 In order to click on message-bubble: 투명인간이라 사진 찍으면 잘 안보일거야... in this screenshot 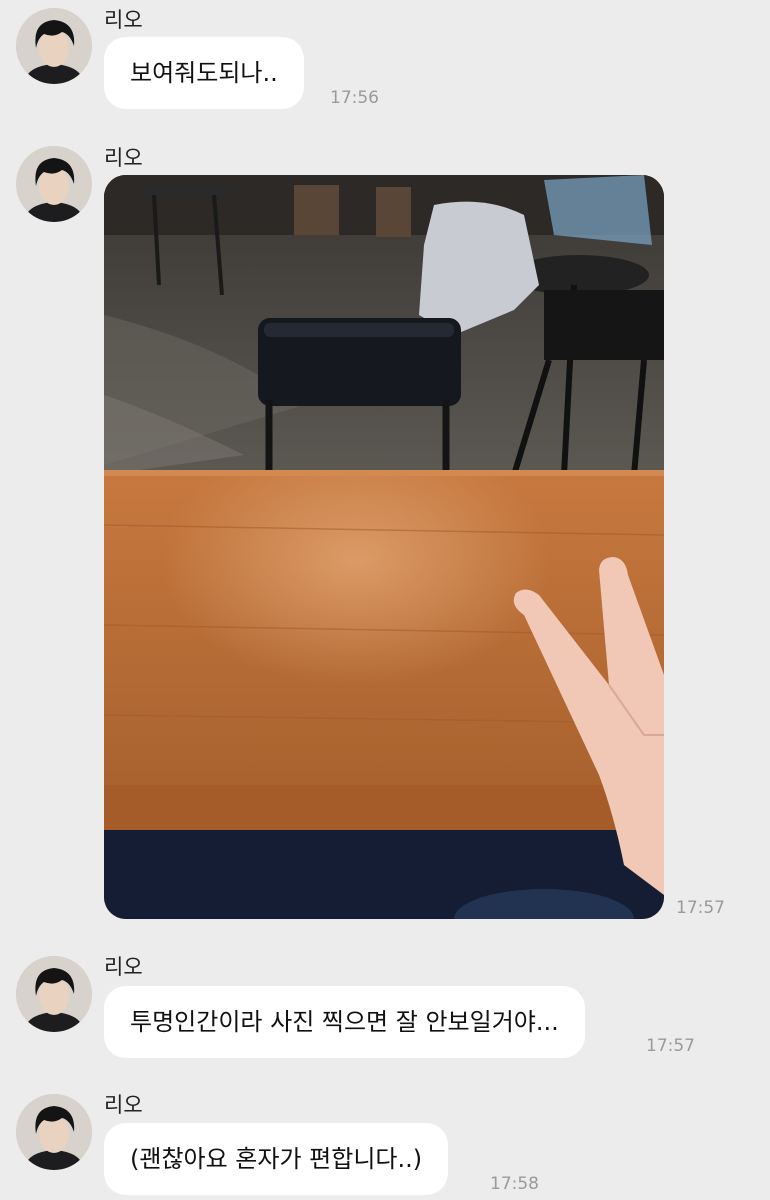, I will do `click(344, 1022)`.